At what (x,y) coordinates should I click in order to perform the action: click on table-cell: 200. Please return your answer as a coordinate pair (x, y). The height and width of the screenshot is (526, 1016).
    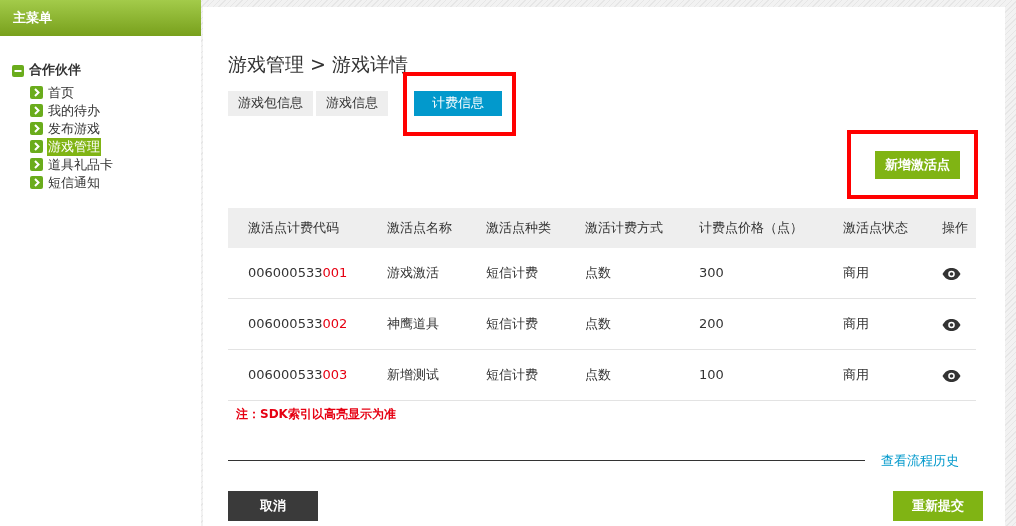
    Looking at the image, I should click on (751, 324).